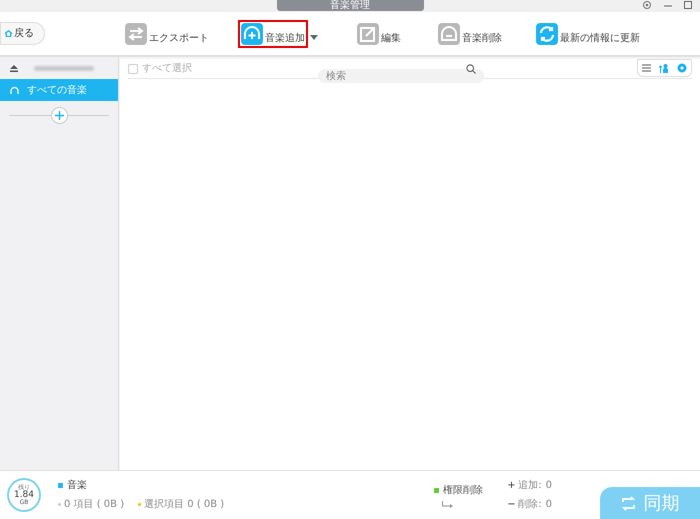 This screenshot has width=700, height=519. What do you see at coordinates (77, 485) in the screenshot?
I see `legend-label: 音楽` at bounding box center [77, 485].